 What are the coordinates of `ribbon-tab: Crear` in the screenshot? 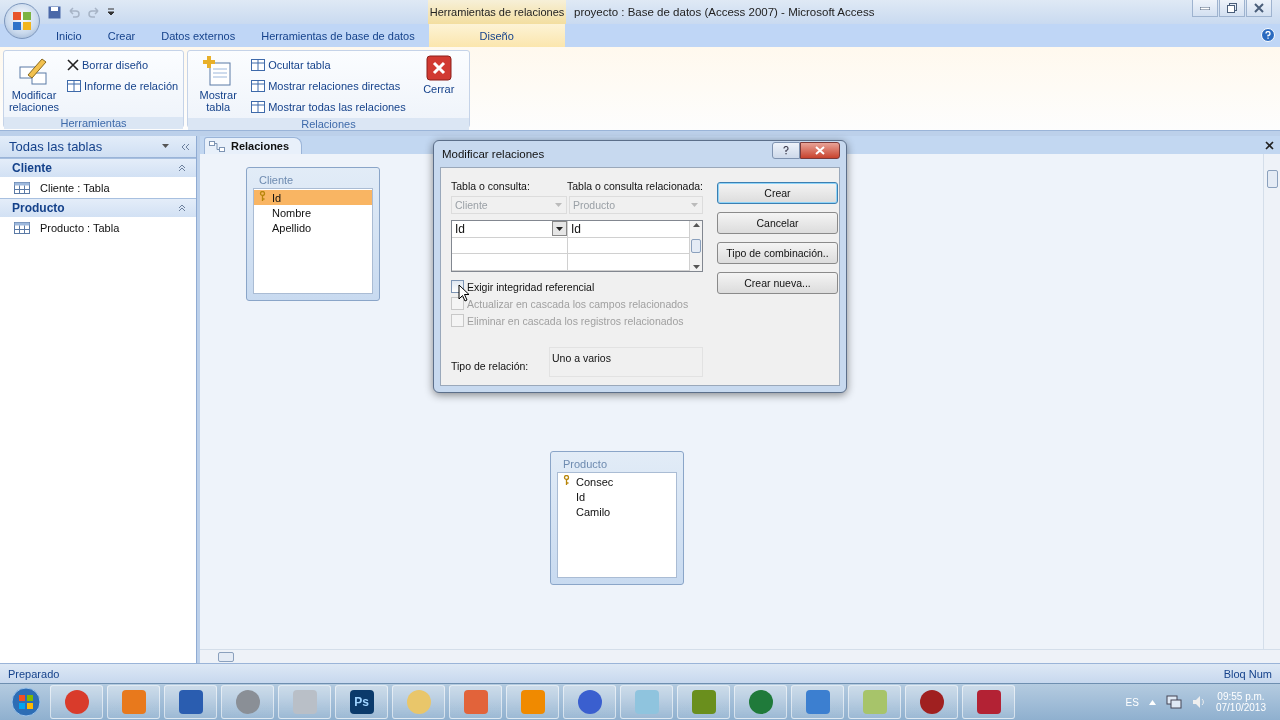 It's located at (121, 35).